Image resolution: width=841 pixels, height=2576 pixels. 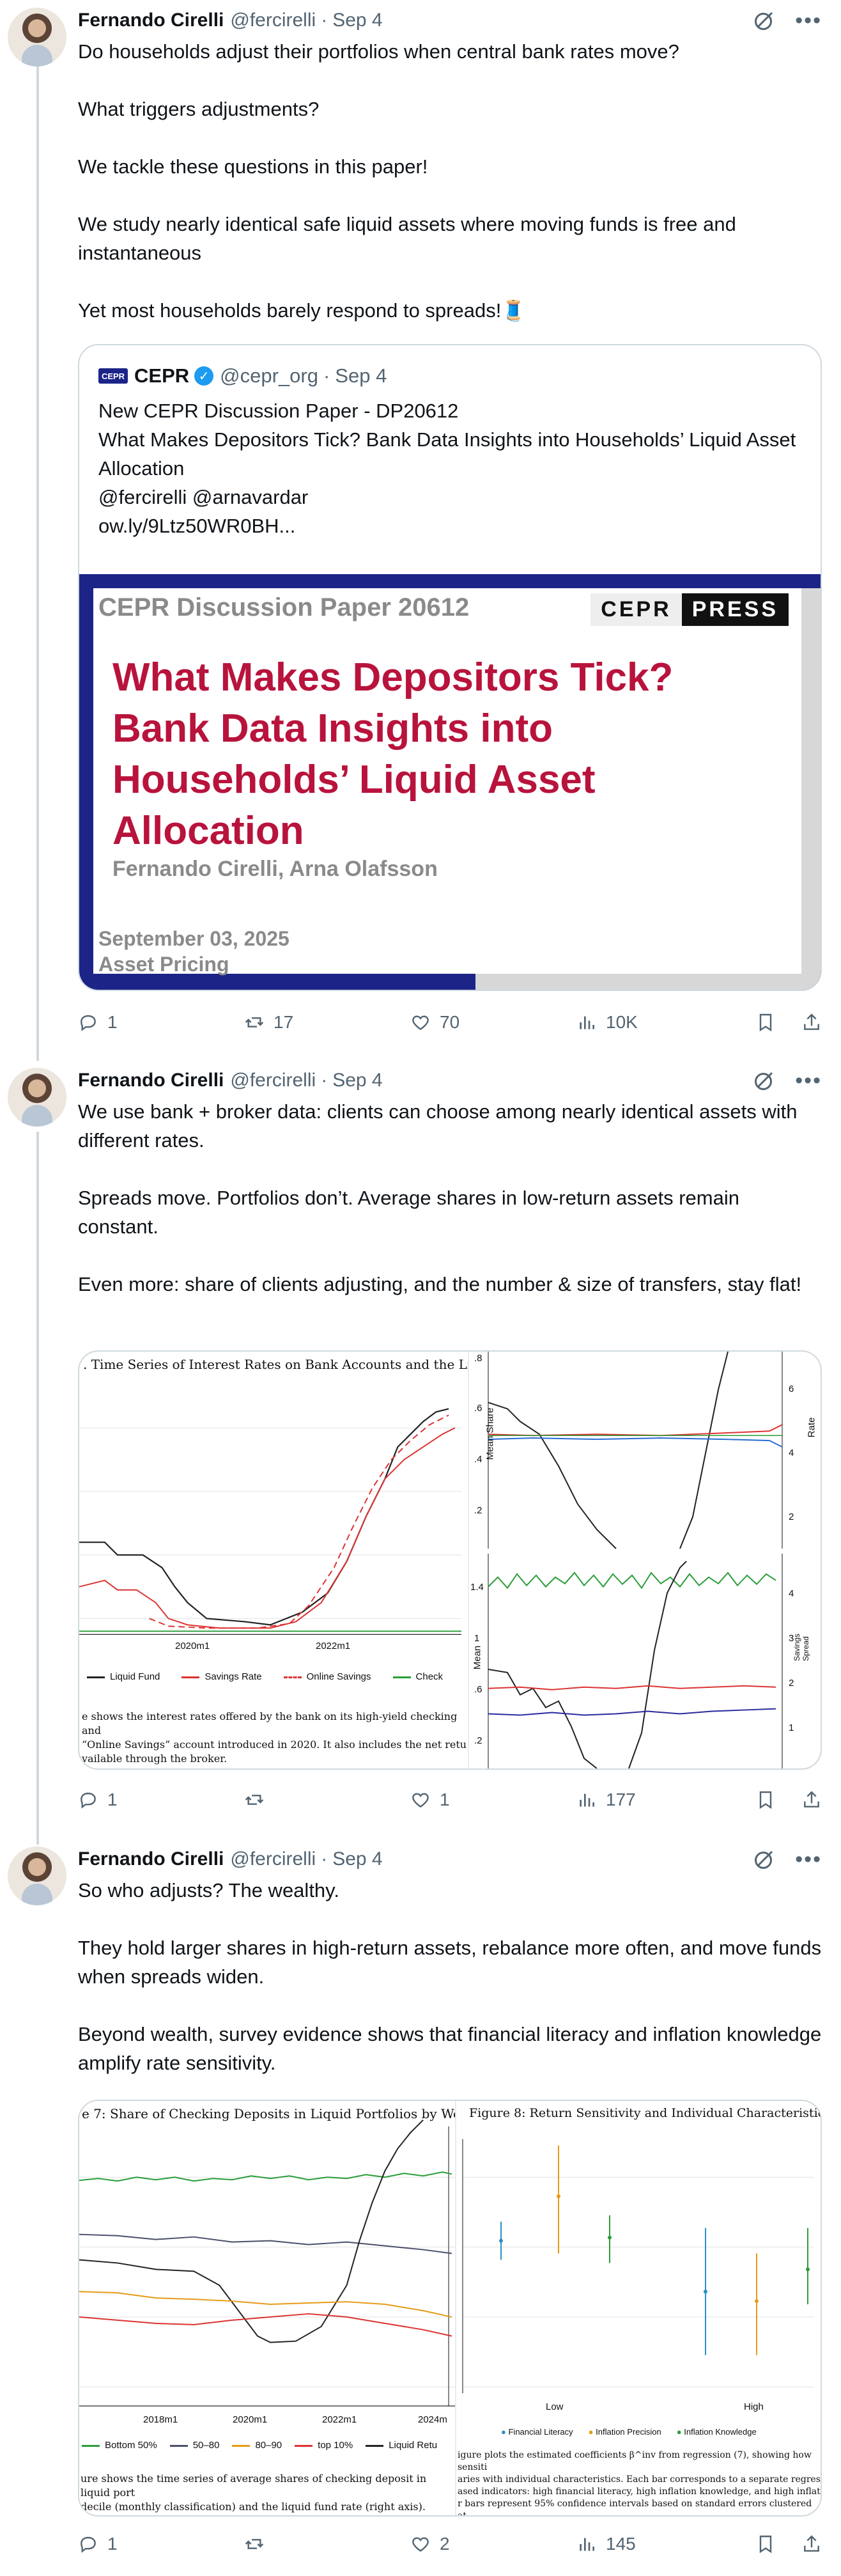 What do you see at coordinates (284, 607) in the screenshot?
I see `paper-series-label: CEPR Discussion Paper 20612` at bounding box center [284, 607].